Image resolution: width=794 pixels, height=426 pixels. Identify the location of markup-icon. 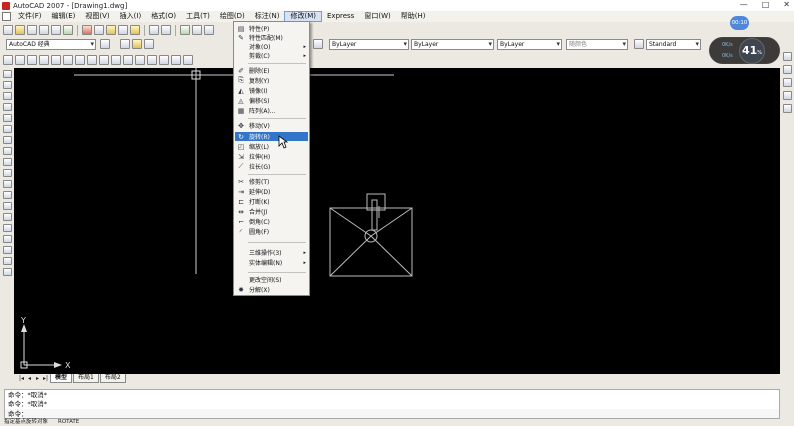
(787, 108).